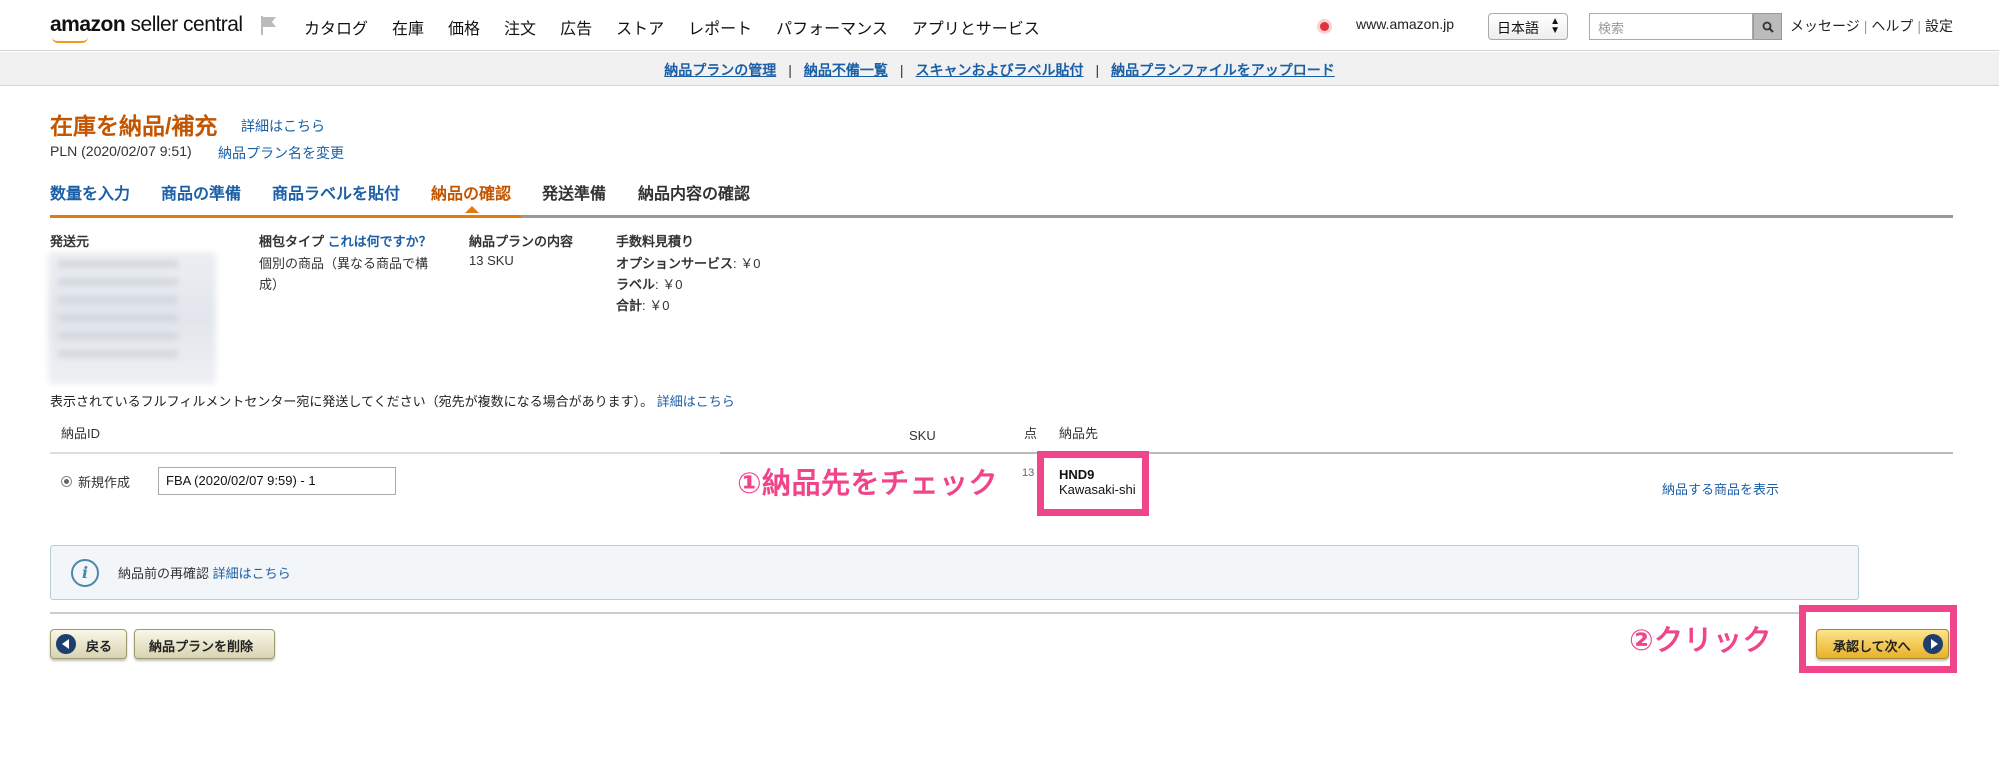 The image size is (1999, 772). I want to click on label-fee-value: : ￥0, so click(669, 284).